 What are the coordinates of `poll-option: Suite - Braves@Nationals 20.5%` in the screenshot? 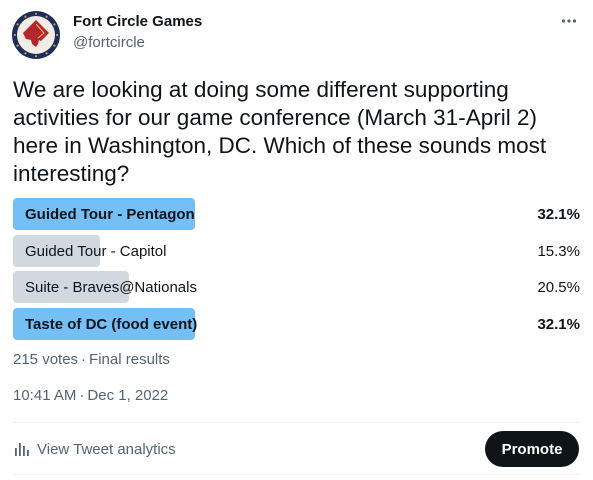 It's located at (296, 287).